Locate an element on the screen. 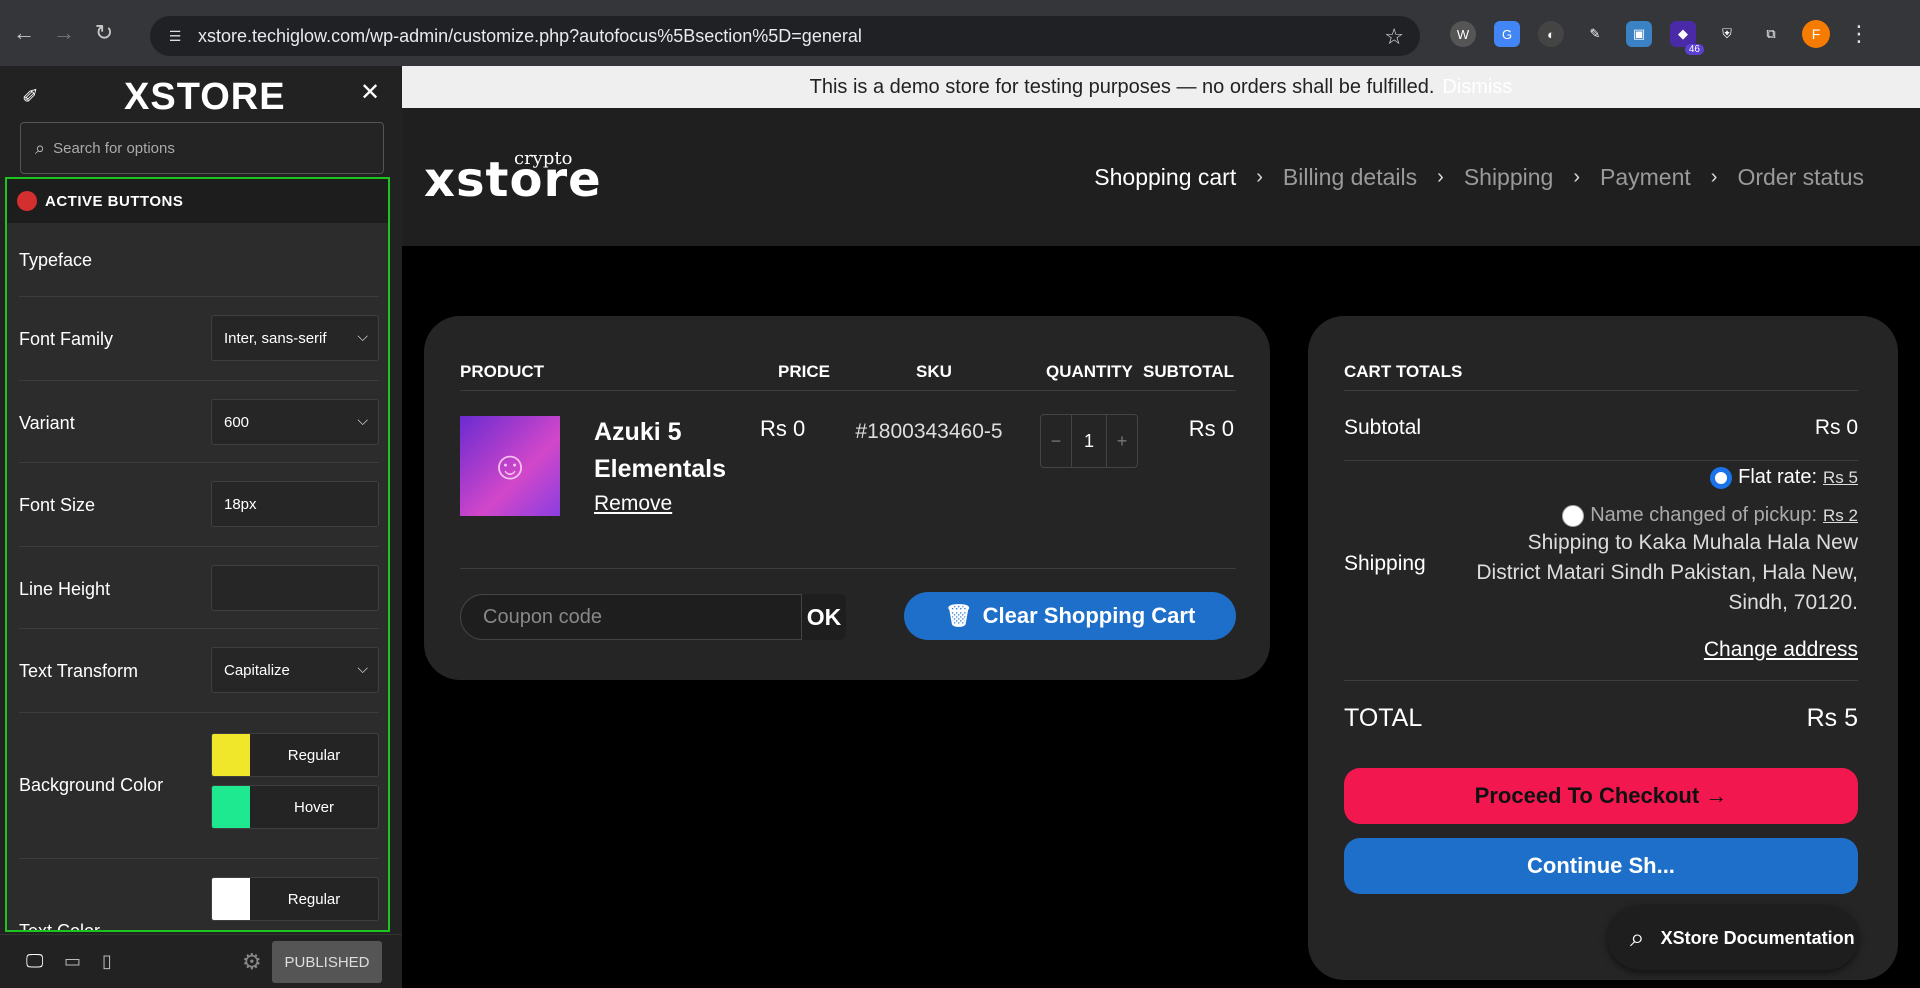 This screenshot has width=1920, height=988. documentation-label: XStore Documentation is located at coordinates (1757, 937).